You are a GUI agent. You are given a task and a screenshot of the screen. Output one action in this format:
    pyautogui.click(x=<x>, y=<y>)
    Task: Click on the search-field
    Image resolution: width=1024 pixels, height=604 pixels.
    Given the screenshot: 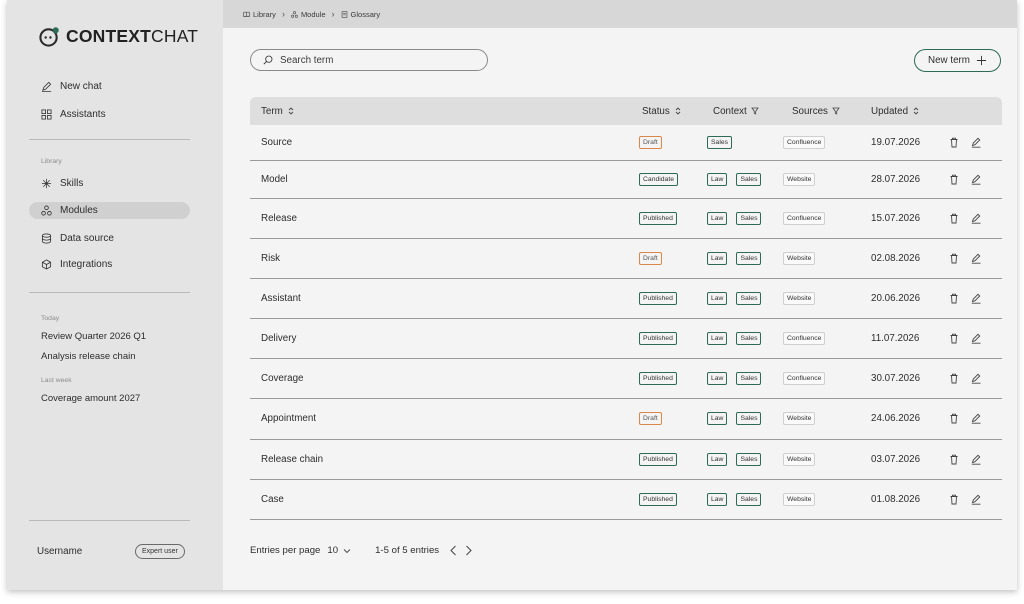 What is the action you would take?
    pyautogui.click(x=369, y=60)
    